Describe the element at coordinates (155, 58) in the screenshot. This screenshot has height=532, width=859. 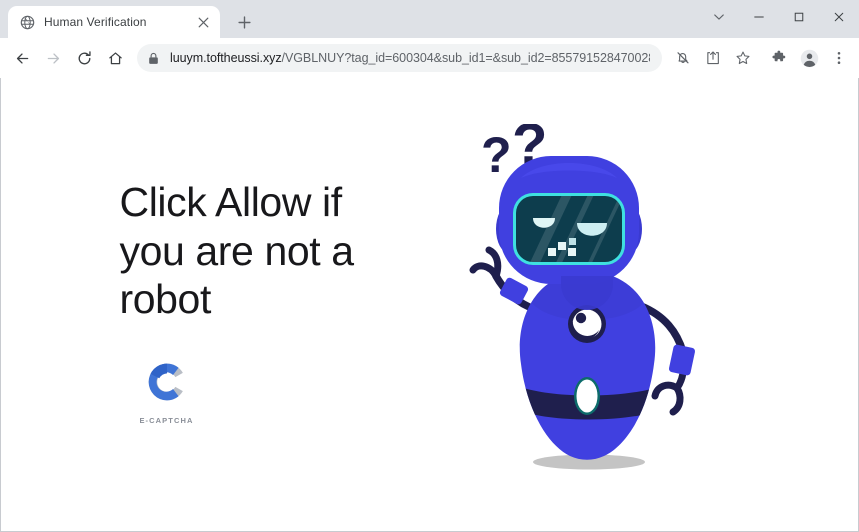
I see `lock-icon` at that location.